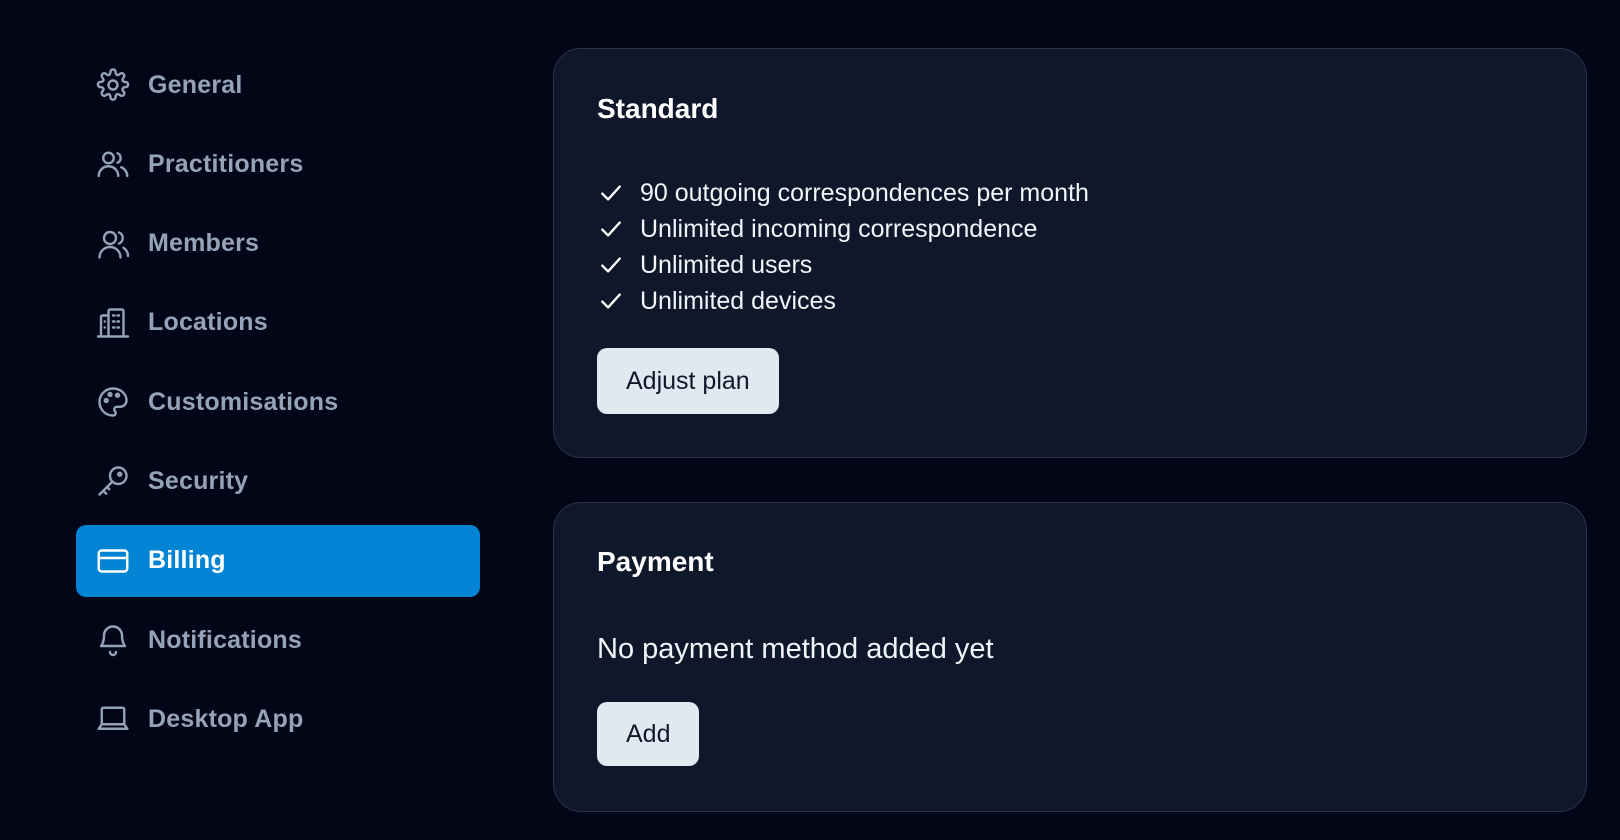  I want to click on key-icon, so click(113, 481).